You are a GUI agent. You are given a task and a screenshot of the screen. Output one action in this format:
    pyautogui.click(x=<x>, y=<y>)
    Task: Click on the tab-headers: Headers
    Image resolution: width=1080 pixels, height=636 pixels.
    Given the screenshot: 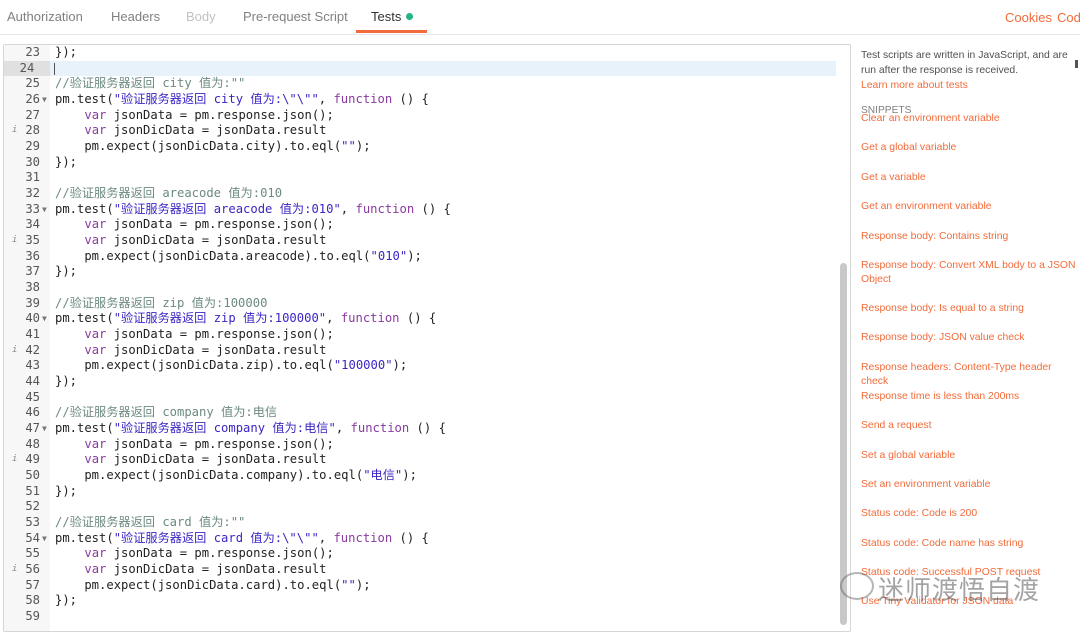 What is the action you would take?
    pyautogui.click(x=135, y=16)
    